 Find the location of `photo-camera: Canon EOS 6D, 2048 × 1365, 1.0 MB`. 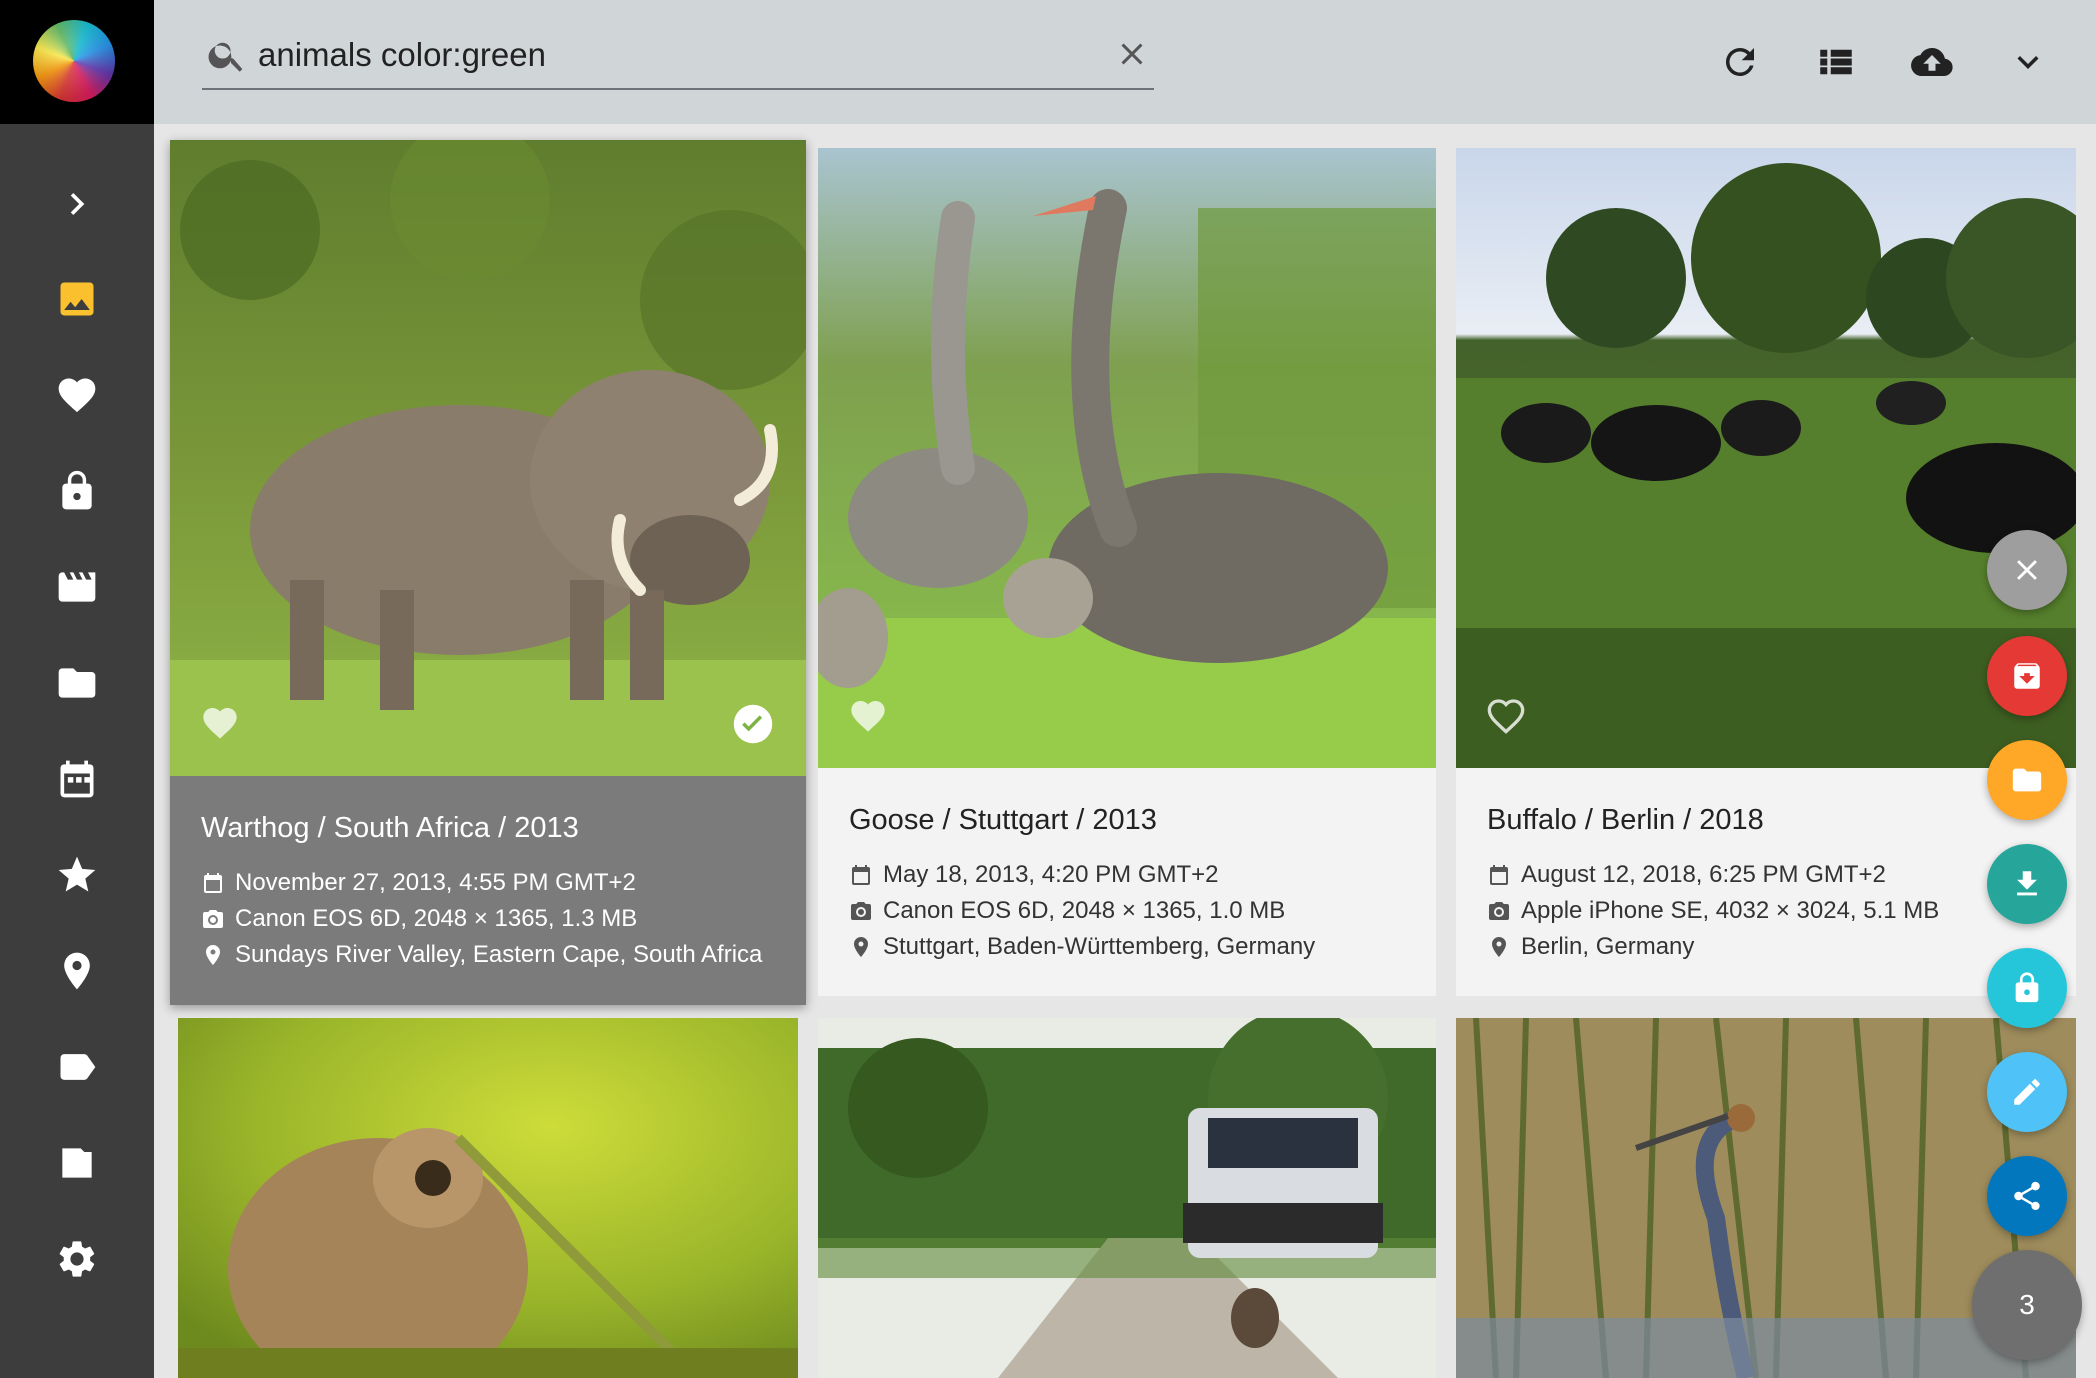

photo-camera: Canon EOS 6D, 2048 × 1365, 1.0 MB is located at coordinates (1067, 911).